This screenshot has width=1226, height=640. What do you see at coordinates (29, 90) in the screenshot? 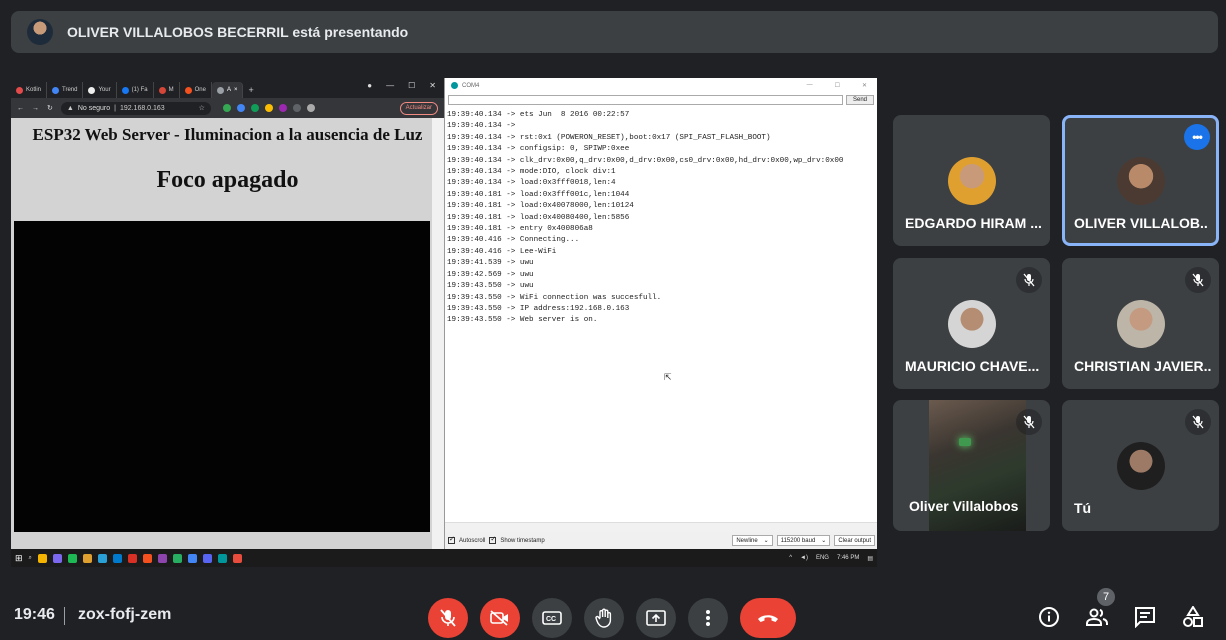
I see `browser-tab: Kotlin` at bounding box center [29, 90].